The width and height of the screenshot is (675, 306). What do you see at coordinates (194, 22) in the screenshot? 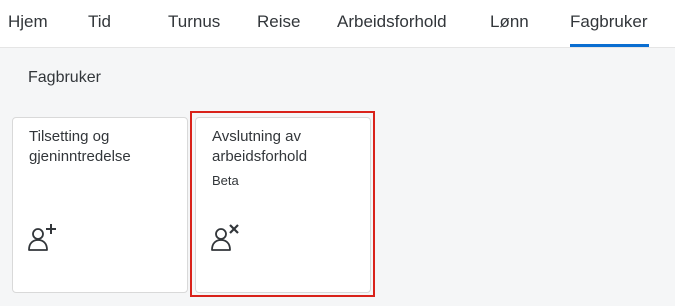
I see `tab-turnus: Turnus` at bounding box center [194, 22].